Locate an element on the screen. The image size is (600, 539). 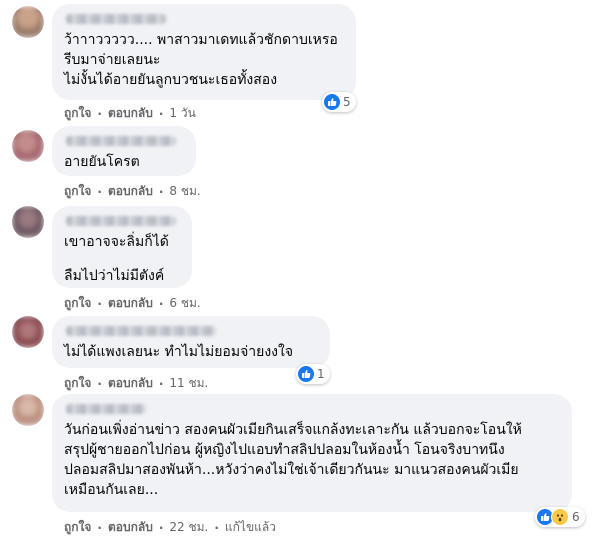
reaction-count: 6 is located at coordinates (576, 517).